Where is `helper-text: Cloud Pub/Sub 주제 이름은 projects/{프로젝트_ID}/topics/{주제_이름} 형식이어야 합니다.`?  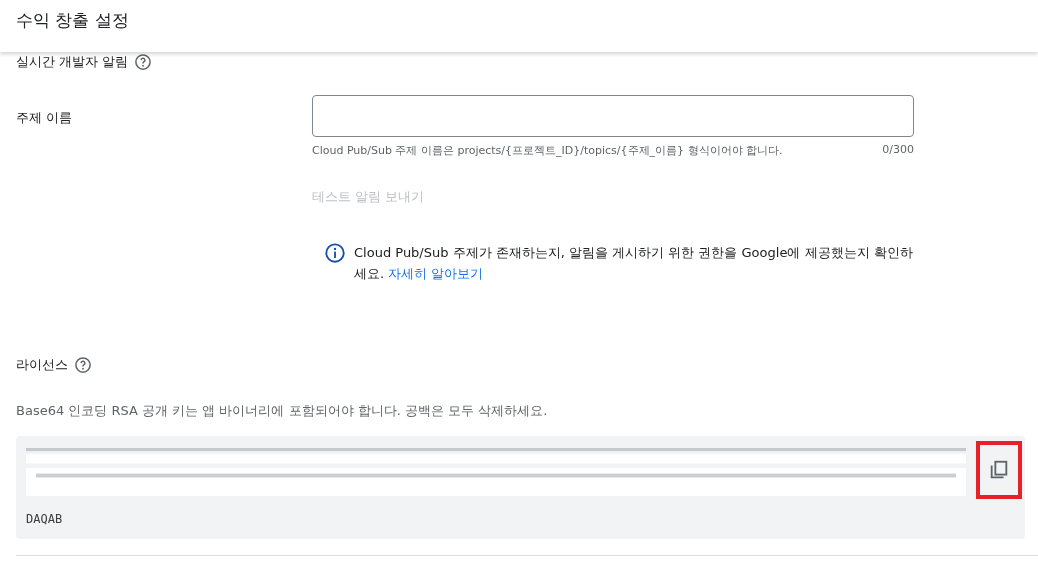
helper-text: Cloud Pub/Sub 주제 이름은 projects/{프로젝트_ID}/topics/{주제_이름} 형식이어야 합니다. is located at coordinates (547, 150).